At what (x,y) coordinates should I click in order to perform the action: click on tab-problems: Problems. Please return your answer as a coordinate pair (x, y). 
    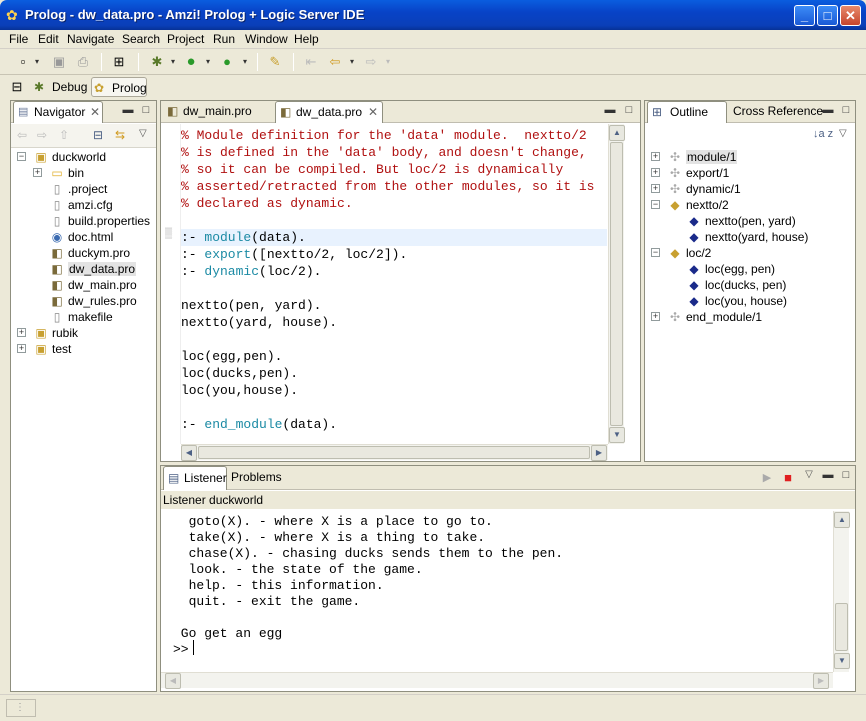
    Looking at the image, I should click on (256, 478).